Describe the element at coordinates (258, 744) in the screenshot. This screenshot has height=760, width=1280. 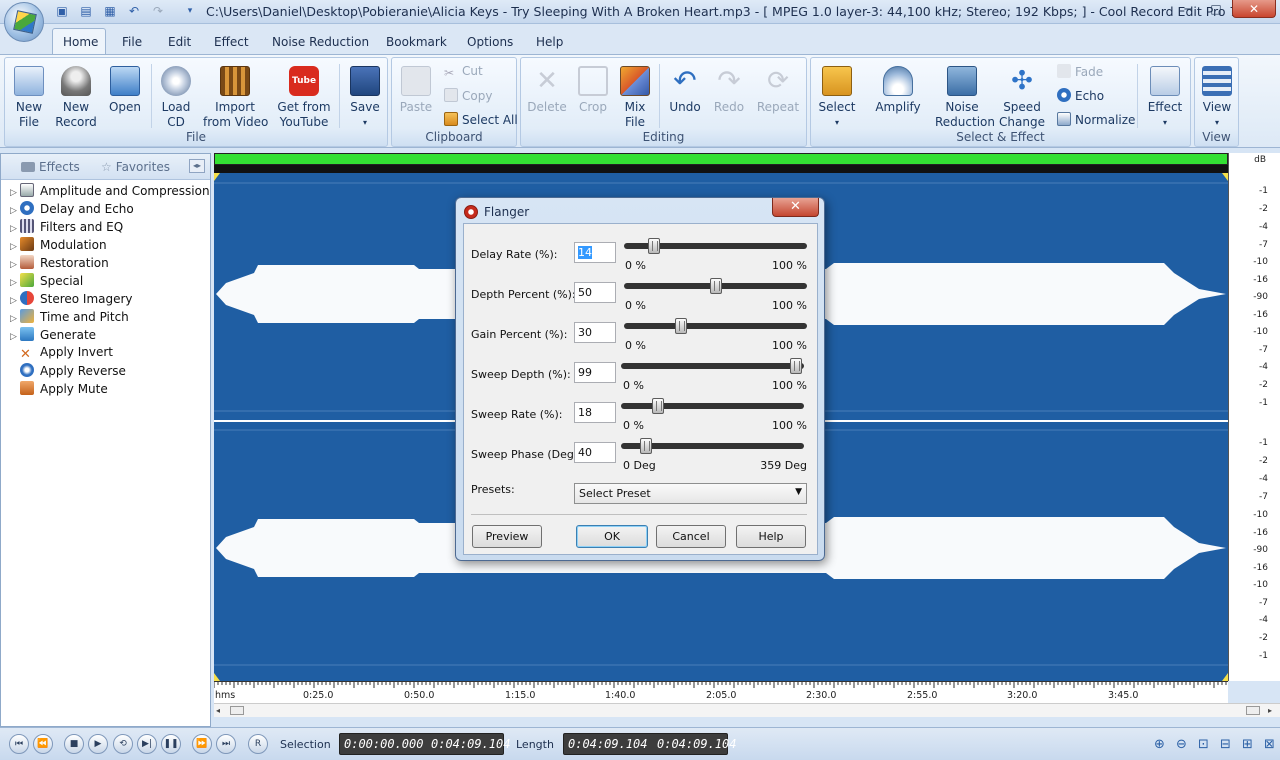
I see `record-icon: R` at that location.